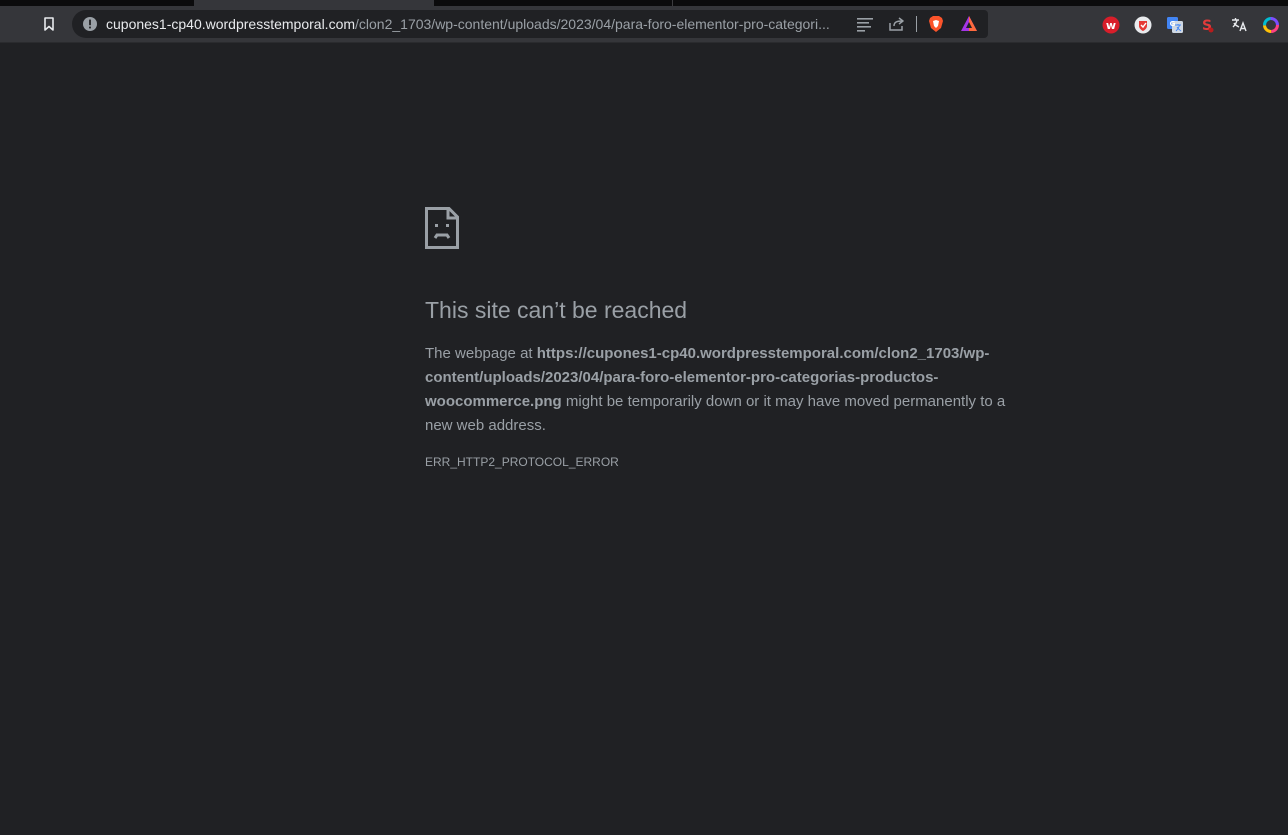 The width and height of the screenshot is (1288, 835). I want to click on info-icon, so click(90, 24).